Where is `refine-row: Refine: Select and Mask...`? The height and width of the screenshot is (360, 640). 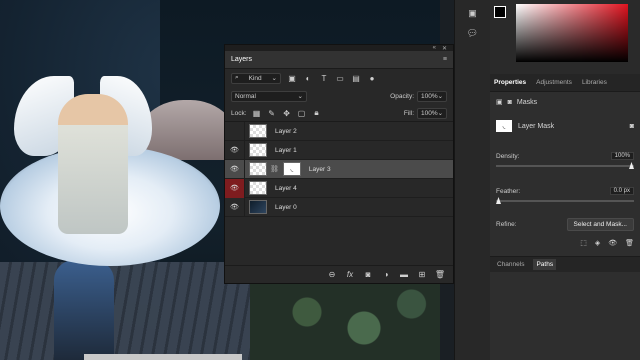
refine-row: Refine: Select and Mask... is located at coordinates (565, 224).